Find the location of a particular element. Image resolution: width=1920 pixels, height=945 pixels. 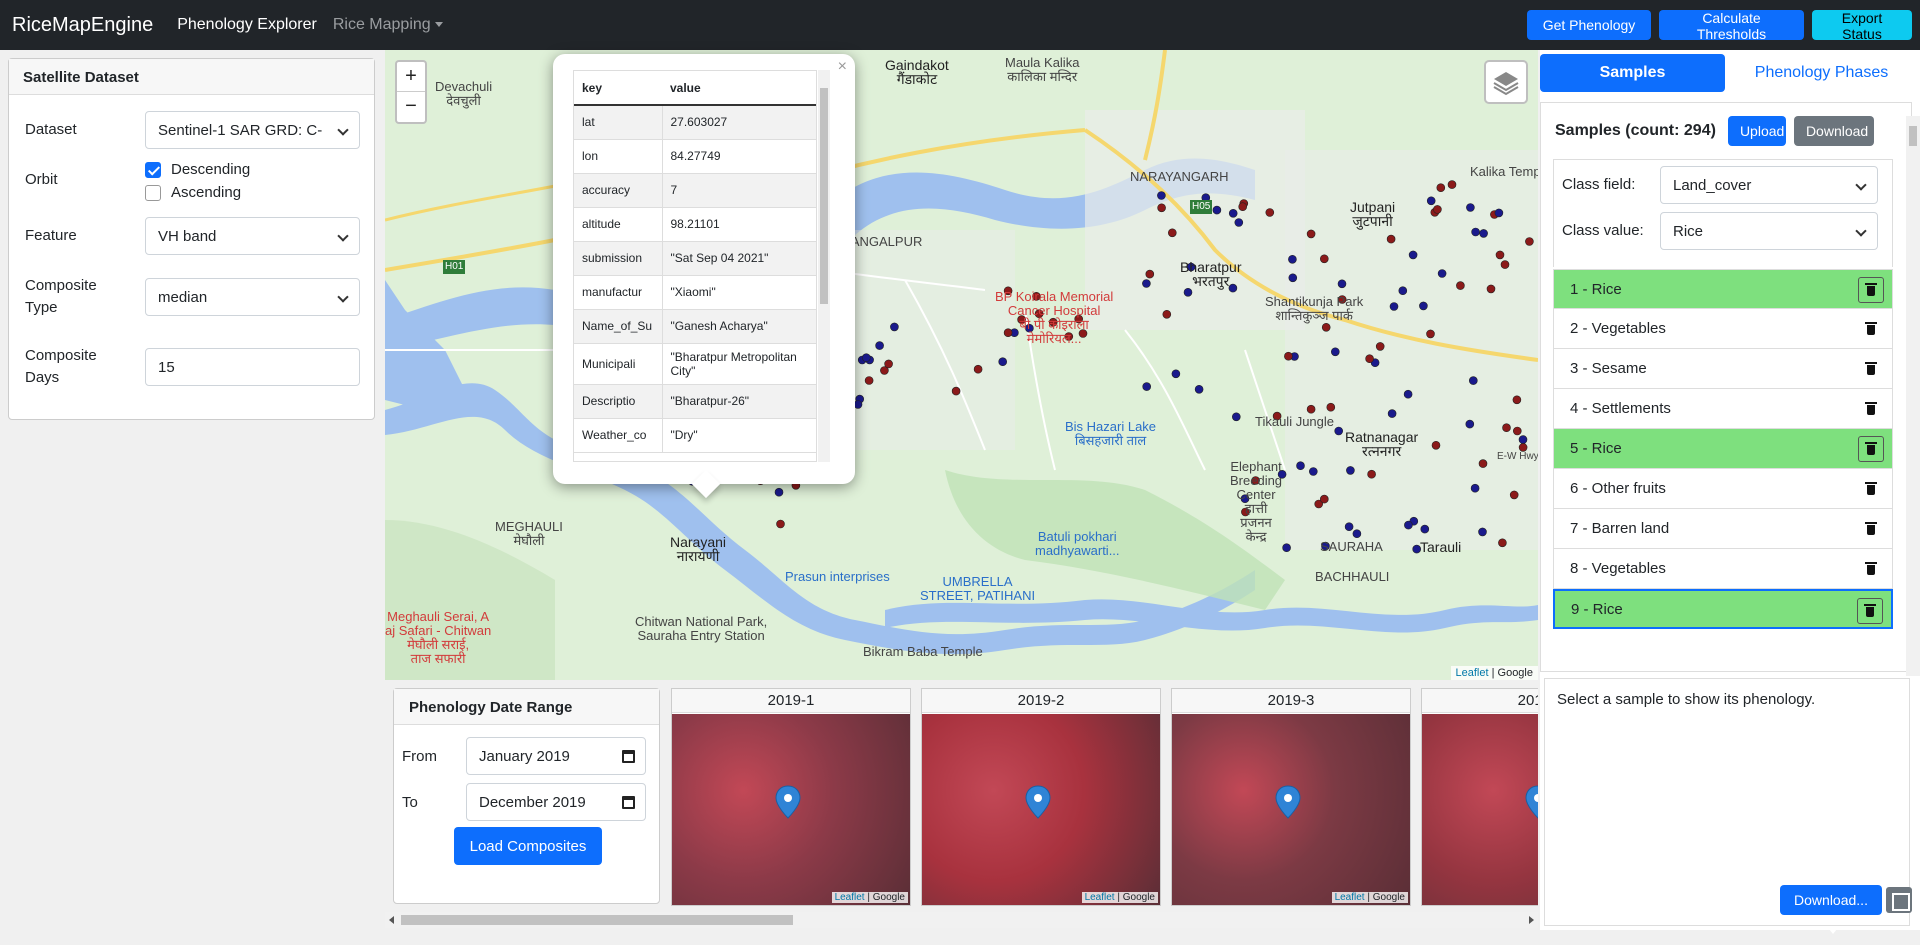

load-composites-button: Load Composites is located at coordinates (528, 846).